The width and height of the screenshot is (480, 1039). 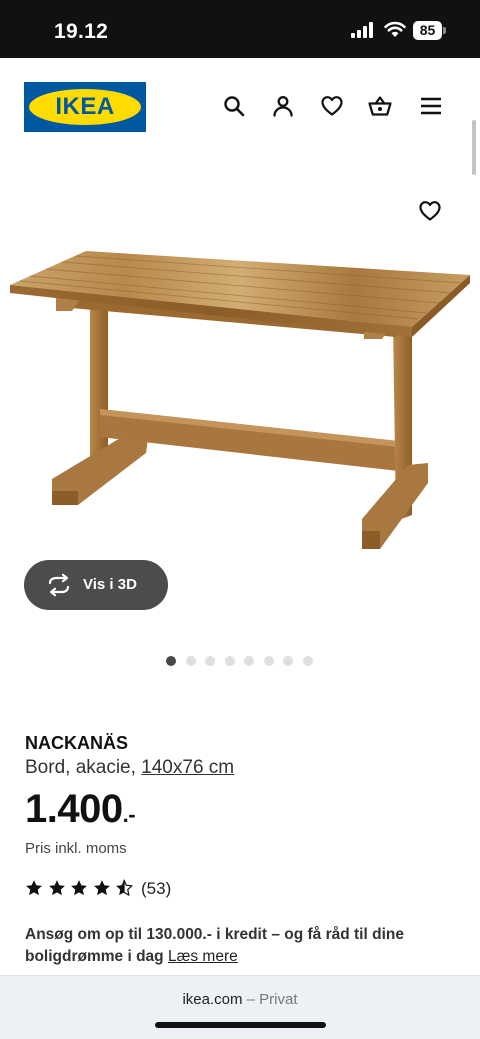 What do you see at coordinates (234, 106) in the screenshot?
I see `search-icon` at bounding box center [234, 106].